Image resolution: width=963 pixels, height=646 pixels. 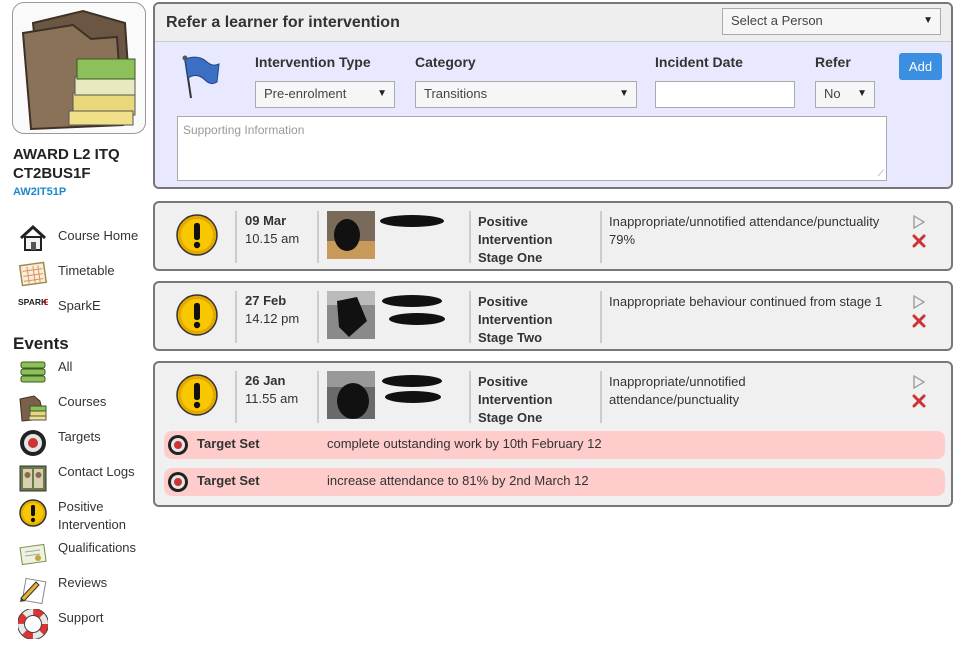 I want to click on course-code: AW2IT51P, so click(x=40, y=192).